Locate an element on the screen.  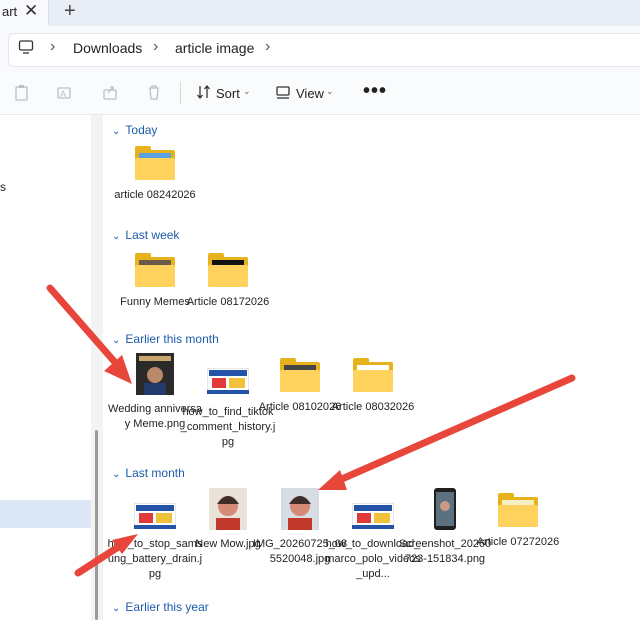
toolbar-divider is located at coordinates (180, 93).